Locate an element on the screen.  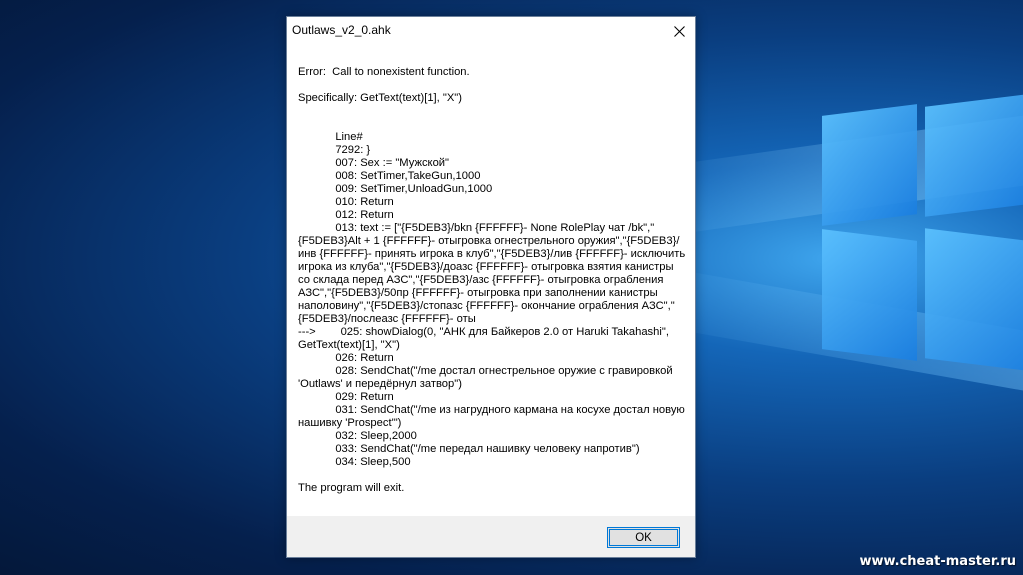
close-button is located at coordinates (679, 31).